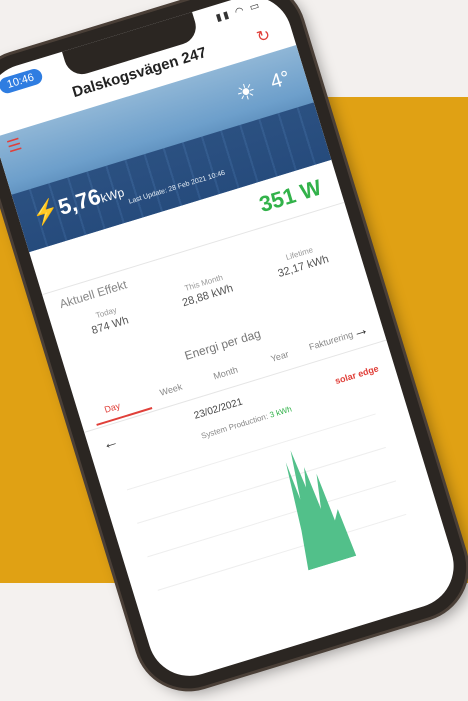  I want to click on tab-day: Day, so click(112, 408).